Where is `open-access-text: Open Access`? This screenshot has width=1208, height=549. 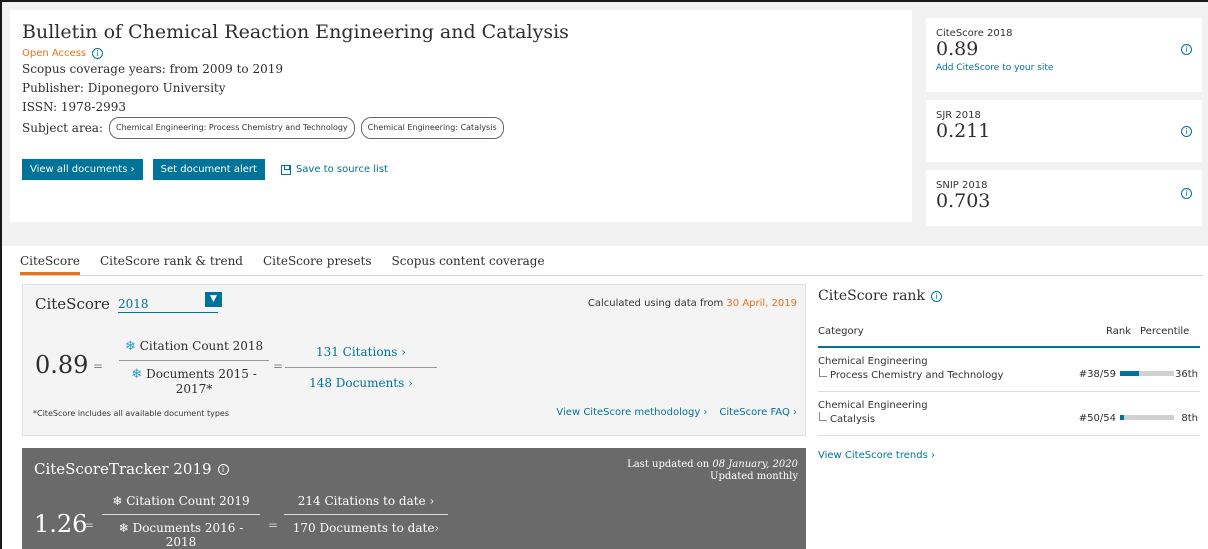 open-access-text: Open Access is located at coordinates (54, 53).